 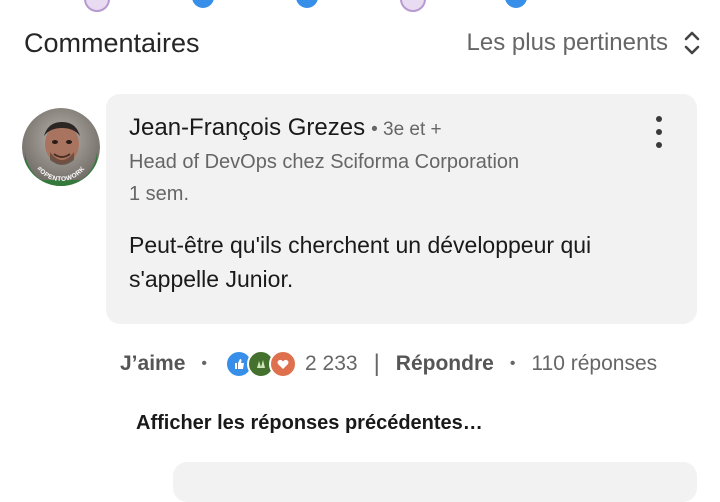 I want to click on comment-actions: J’aime • 2 233 | Répondre • 110 réponses, so click(x=415, y=364).